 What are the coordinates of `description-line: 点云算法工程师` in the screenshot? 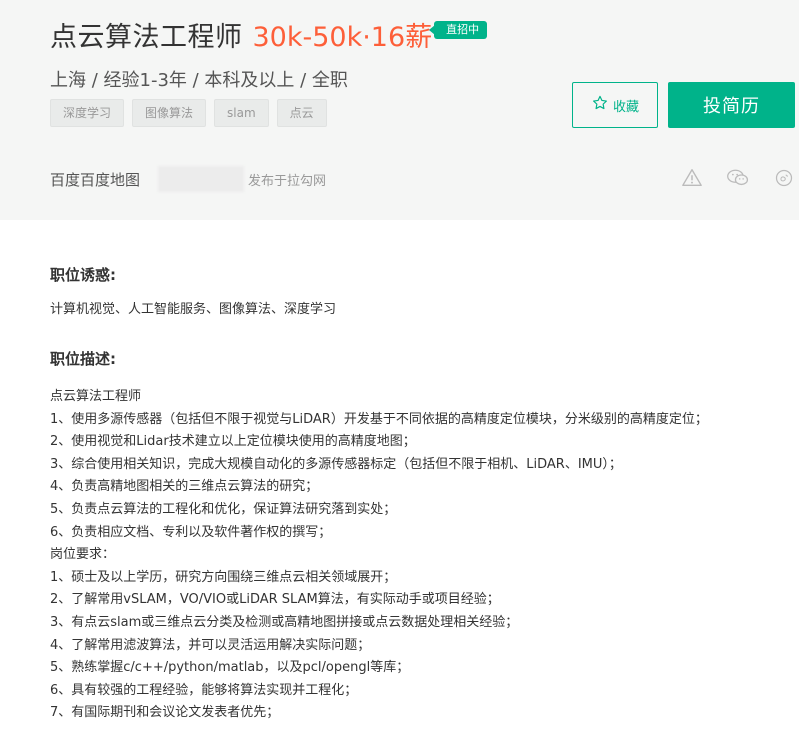 It's located at (96, 396).